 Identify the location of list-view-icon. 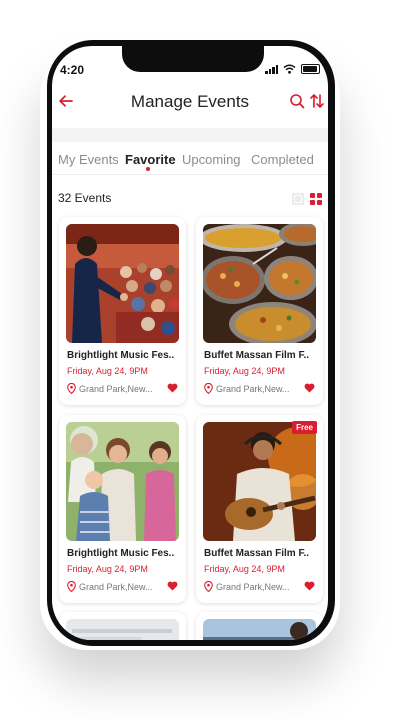
(298, 199).